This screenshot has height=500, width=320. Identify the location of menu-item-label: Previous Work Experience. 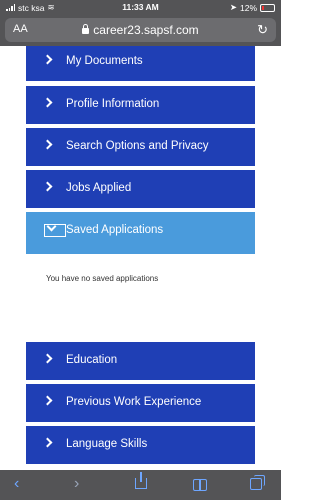
(134, 402).